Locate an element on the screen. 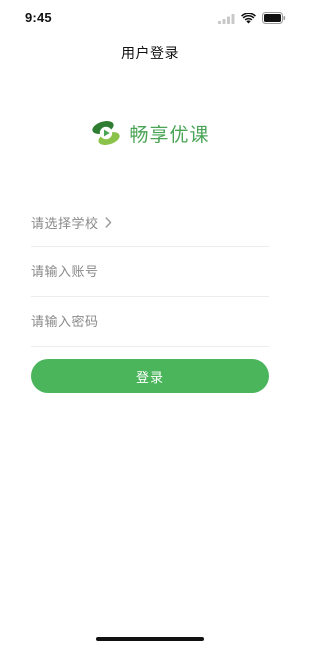 The height and width of the screenshot is (649, 320). play-logo-icon is located at coordinates (106, 133).